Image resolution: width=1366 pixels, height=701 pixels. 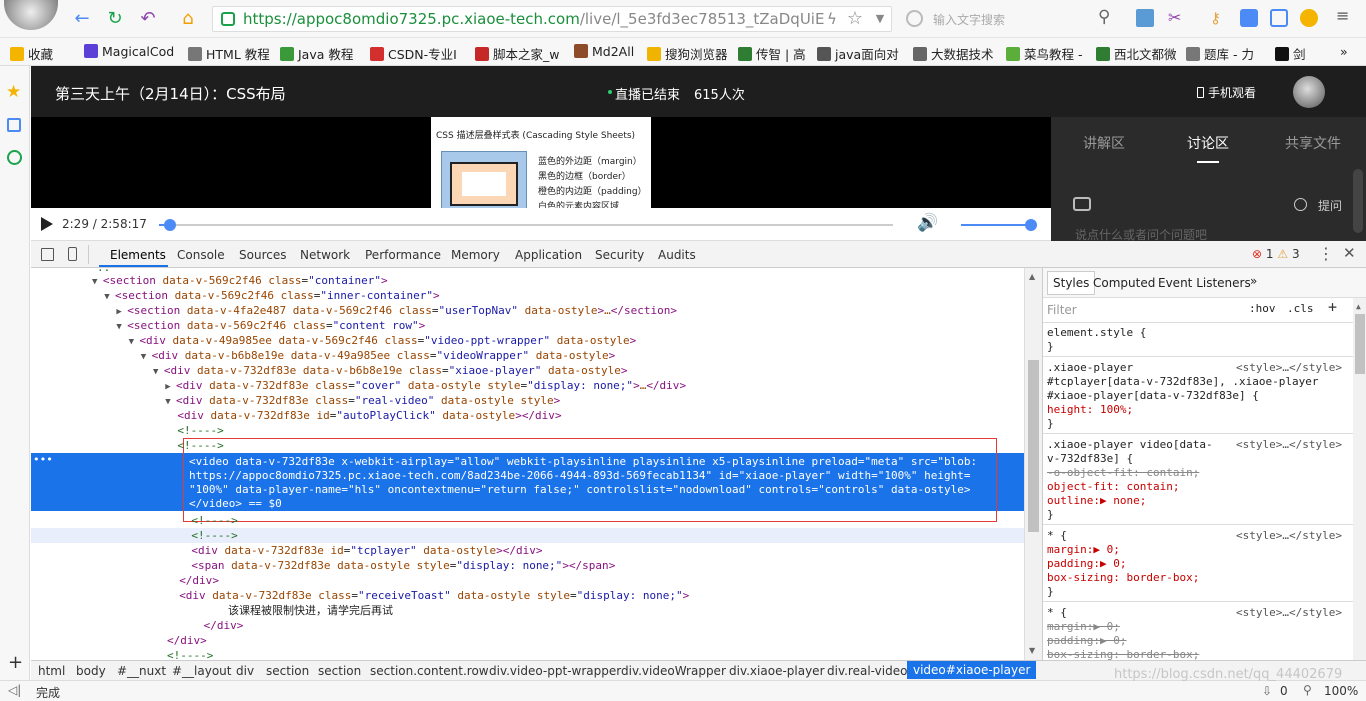 I want to click on breadcrumb-item: div.real-video, so click(x=867, y=671).